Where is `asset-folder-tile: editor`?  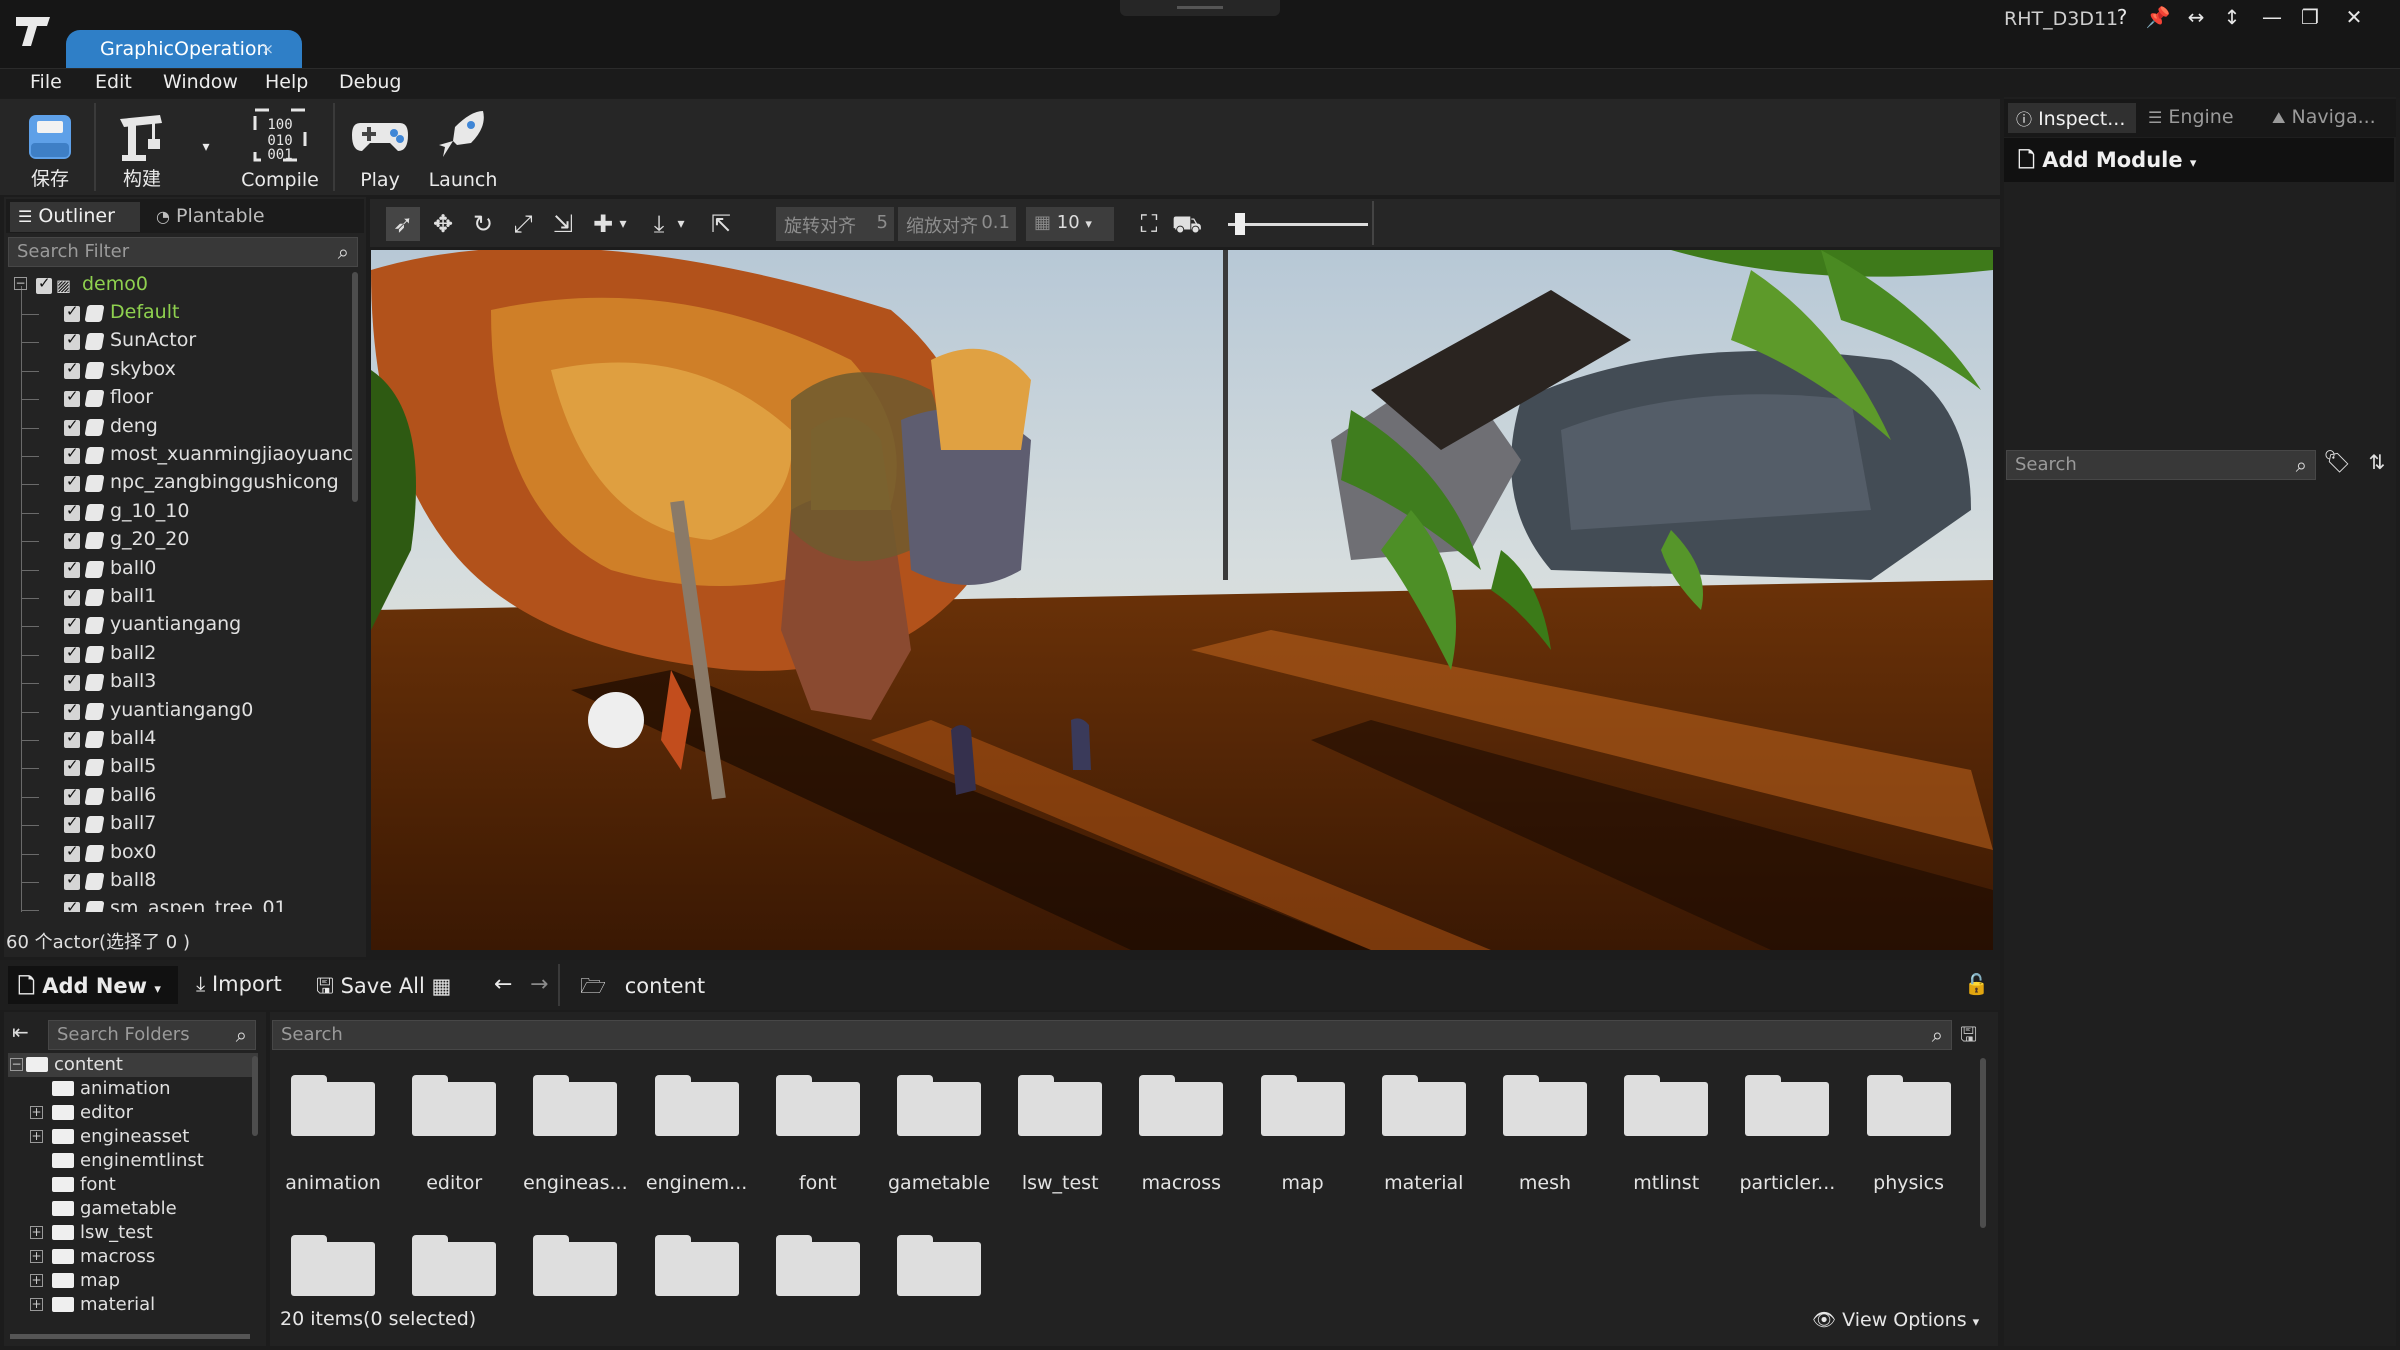
asset-folder-tile: editor is located at coordinates (461, 1133).